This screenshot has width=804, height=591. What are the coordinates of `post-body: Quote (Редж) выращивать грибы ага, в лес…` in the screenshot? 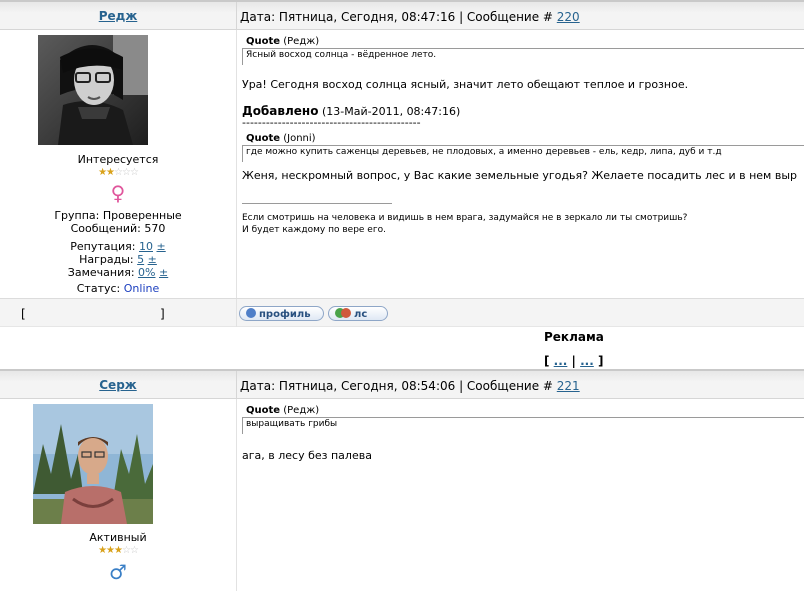 It's located at (522, 434).